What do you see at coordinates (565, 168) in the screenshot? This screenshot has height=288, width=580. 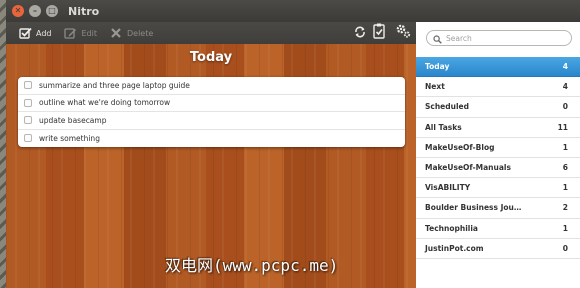 I see `sidebar-item-count: 6` at bounding box center [565, 168].